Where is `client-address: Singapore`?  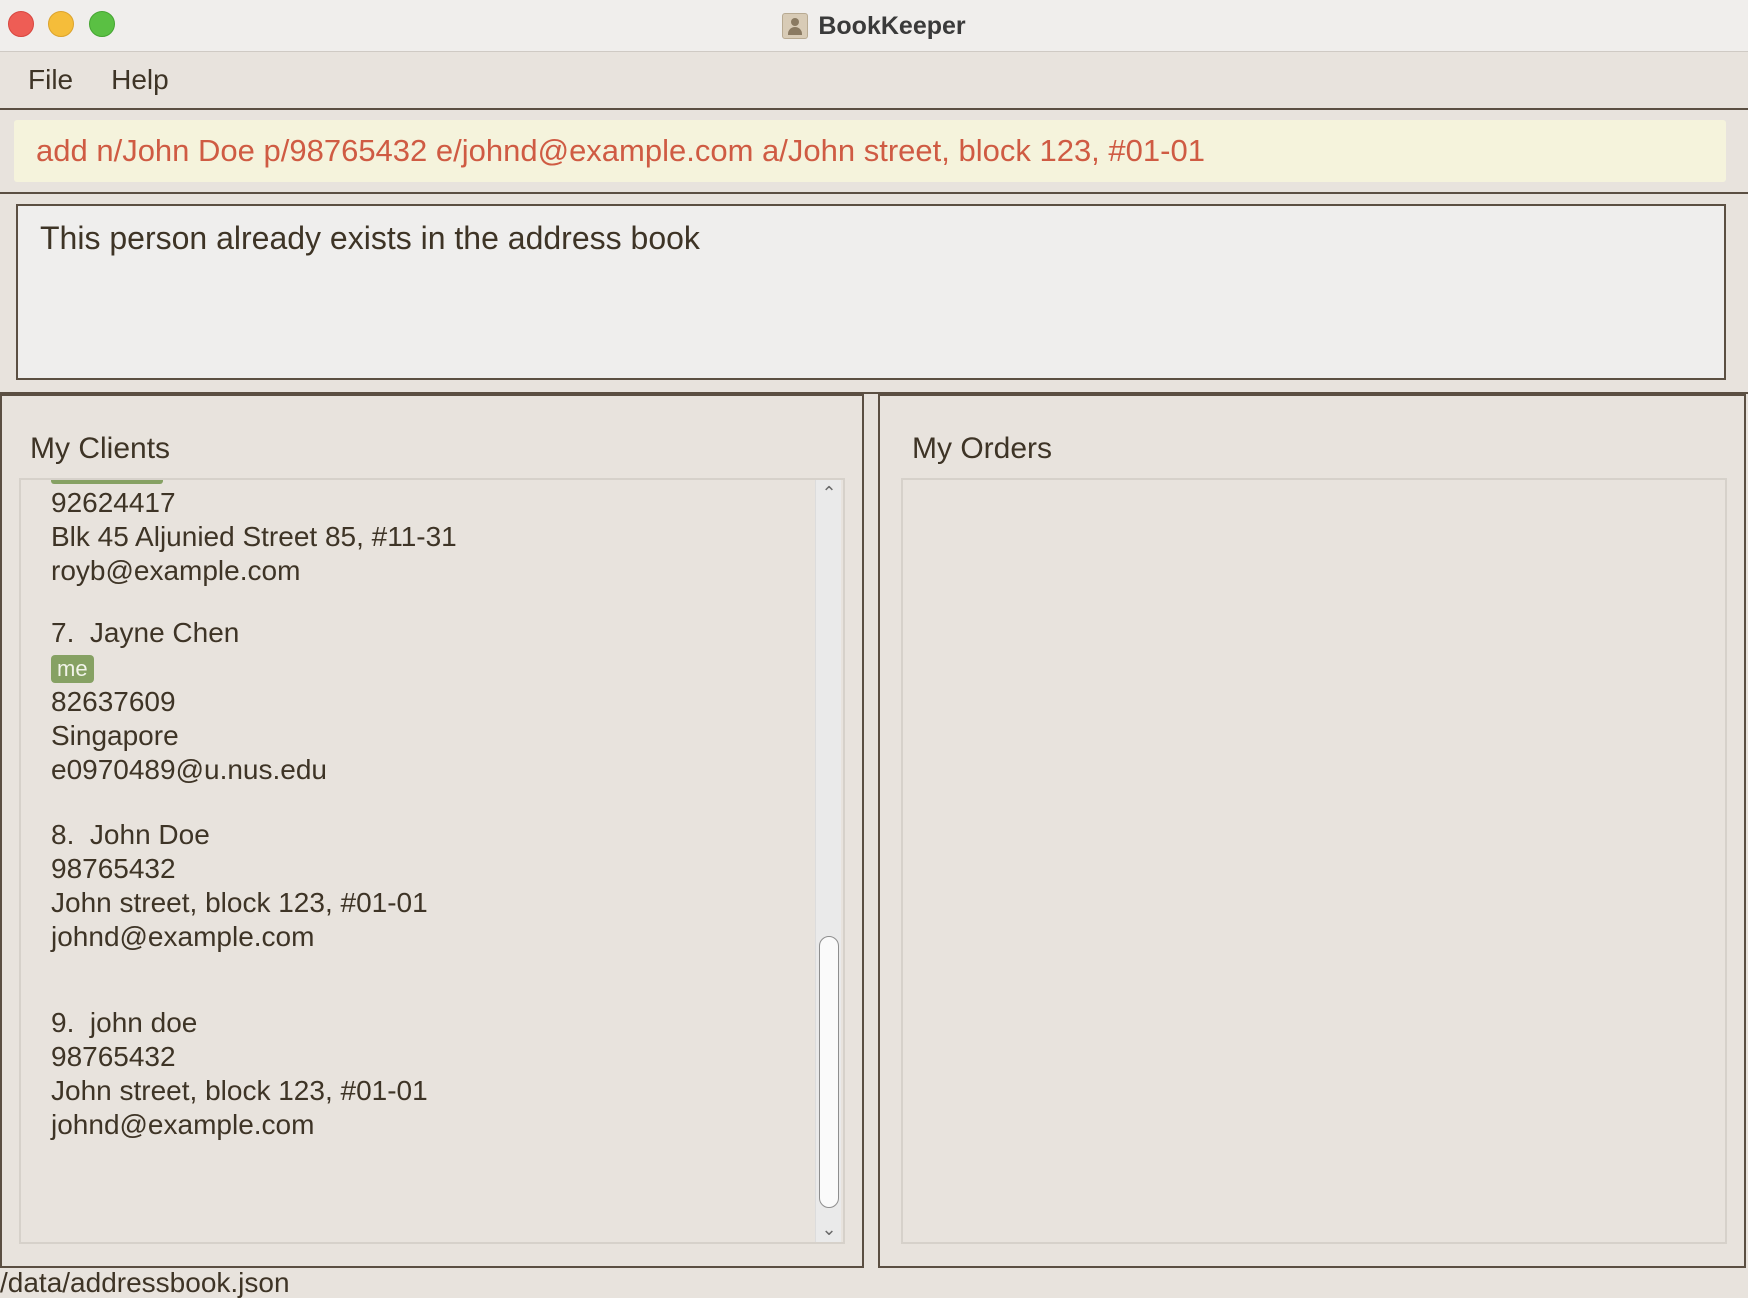
client-address: Singapore is located at coordinates (115, 735).